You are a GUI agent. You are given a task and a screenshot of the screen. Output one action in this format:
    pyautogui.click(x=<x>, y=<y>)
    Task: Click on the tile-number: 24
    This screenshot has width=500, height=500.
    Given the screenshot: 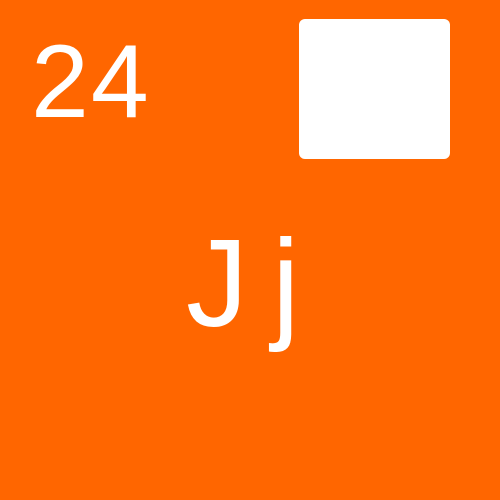 What is the action you would take?
    pyautogui.click(x=91, y=82)
    